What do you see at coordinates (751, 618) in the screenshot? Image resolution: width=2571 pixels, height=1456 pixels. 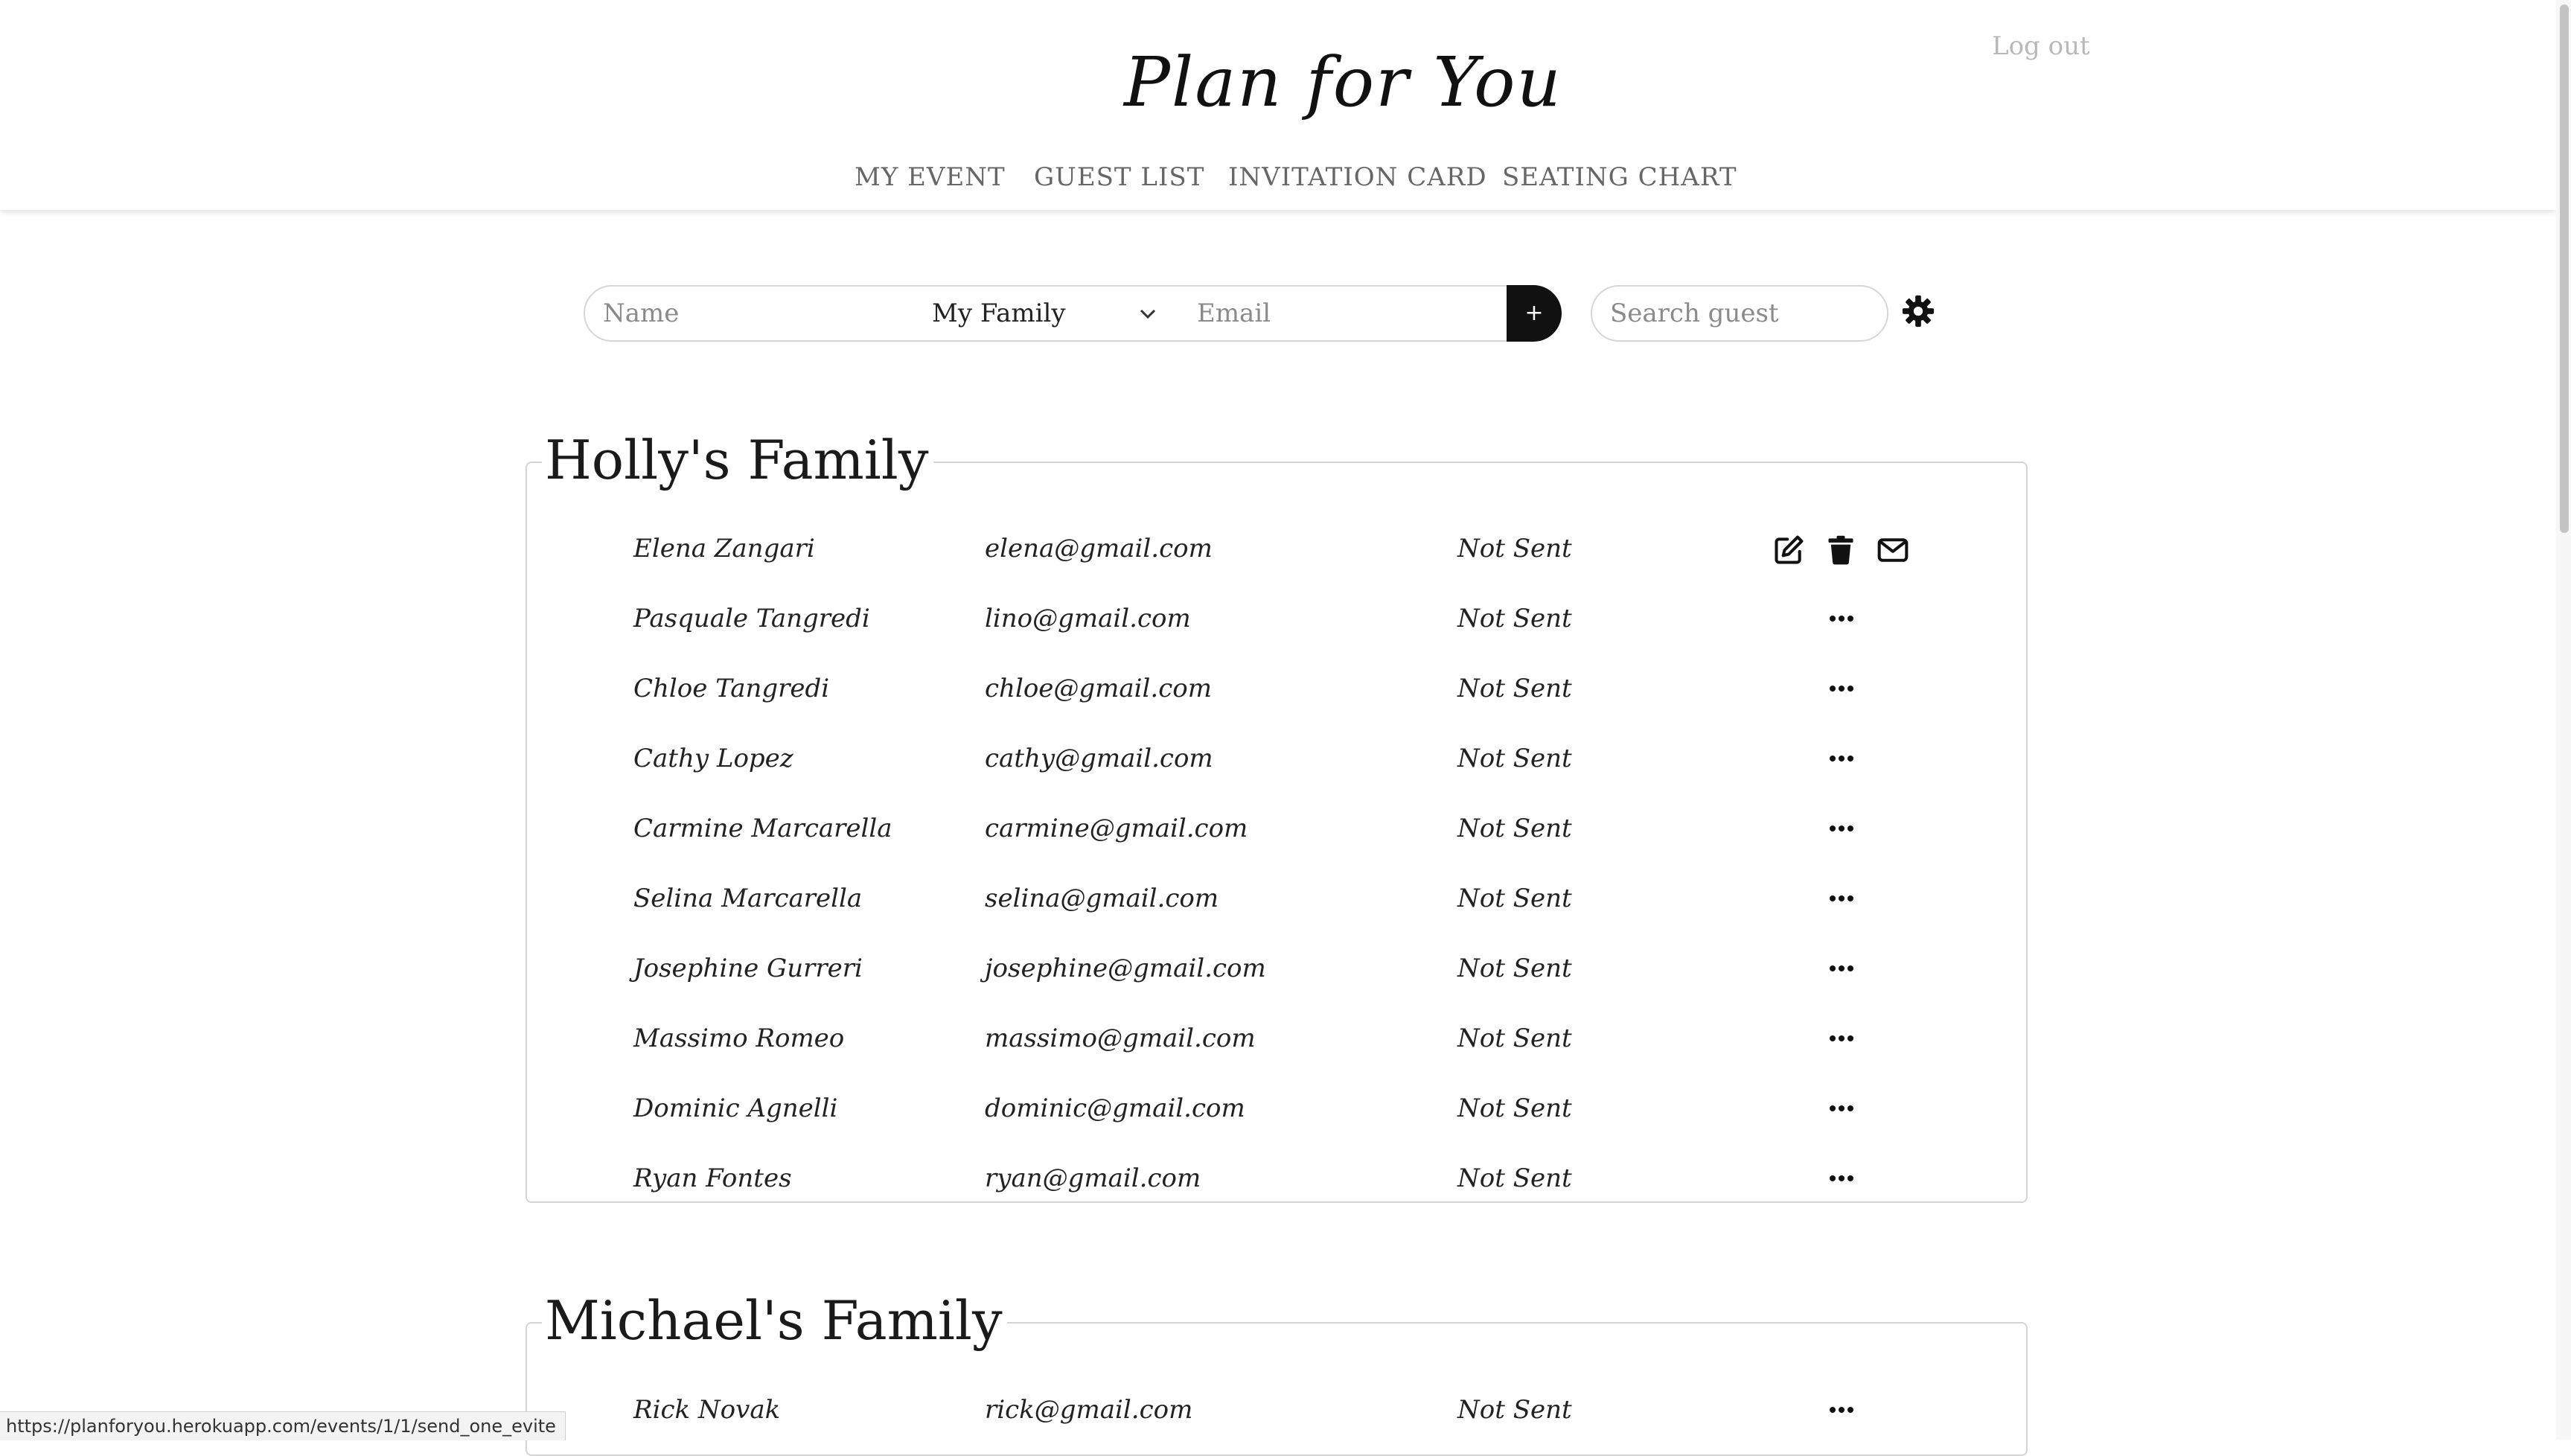 I see `guest-name: Pasquale Tangredi` at bounding box center [751, 618].